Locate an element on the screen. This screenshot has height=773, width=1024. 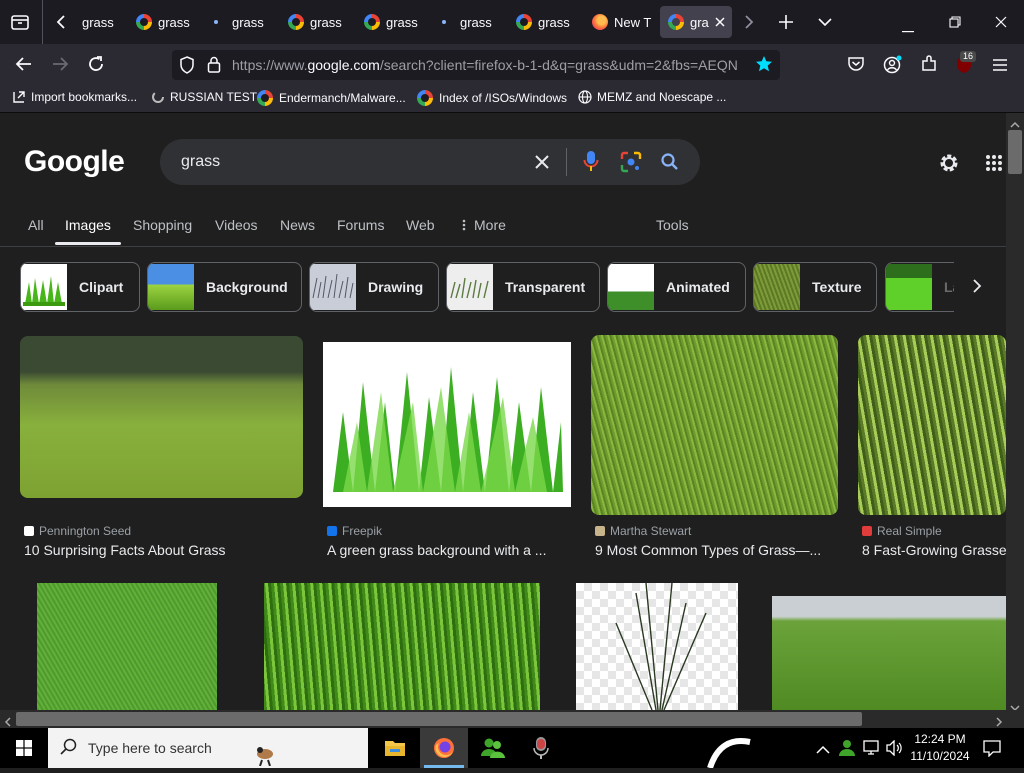
clear-search-icon is located at coordinates (542, 164).